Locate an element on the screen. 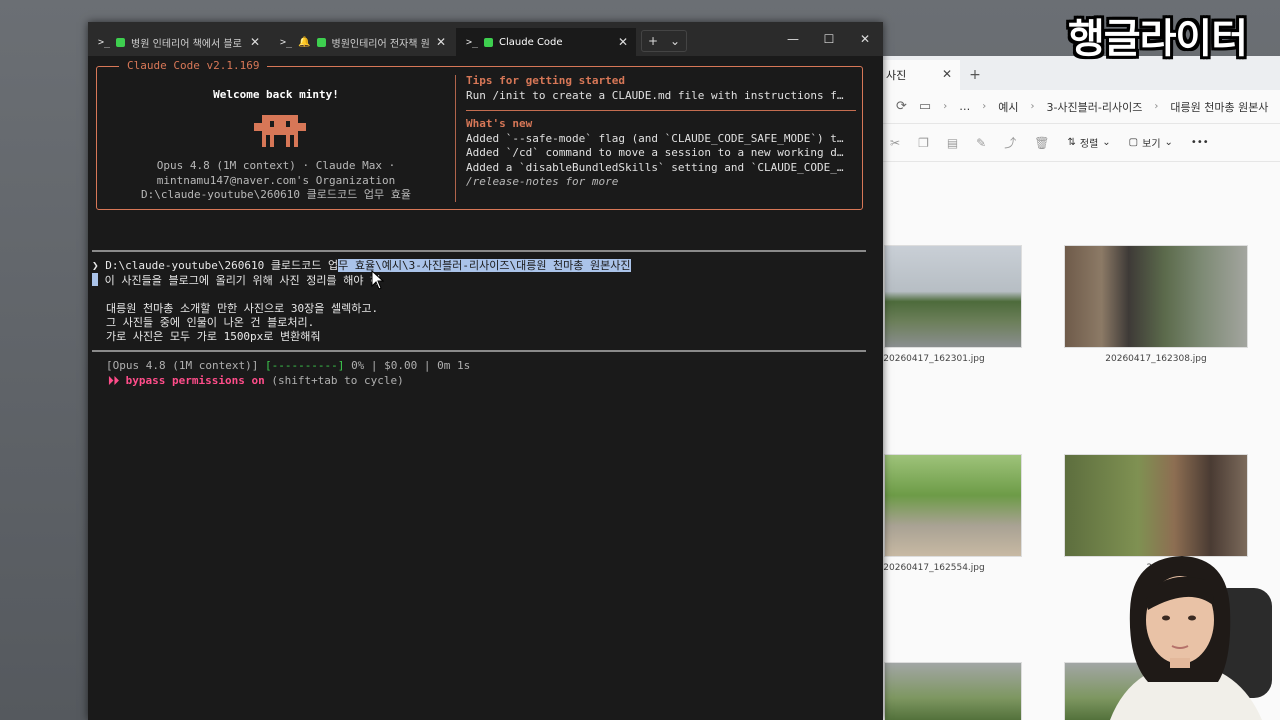 Image resolution: width=1280 pixels, height=720 pixels. explorer-toolbar: ✂ ❐ ▤ ✎ ⤴ 🗑 ⇅ 정렬 ⌄ ▢ 보기 ⌄ ••• is located at coordinates (1080, 143).